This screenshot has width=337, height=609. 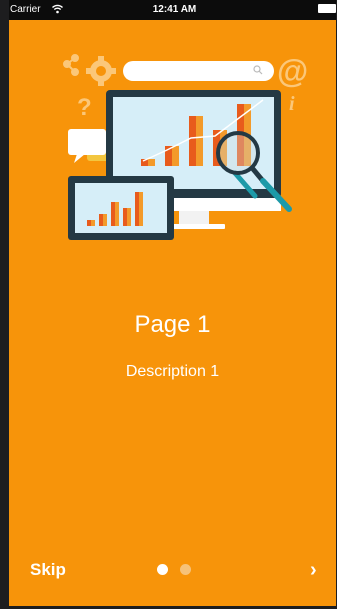 I want to click on question-icon: ?, so click(x=84, y=107).